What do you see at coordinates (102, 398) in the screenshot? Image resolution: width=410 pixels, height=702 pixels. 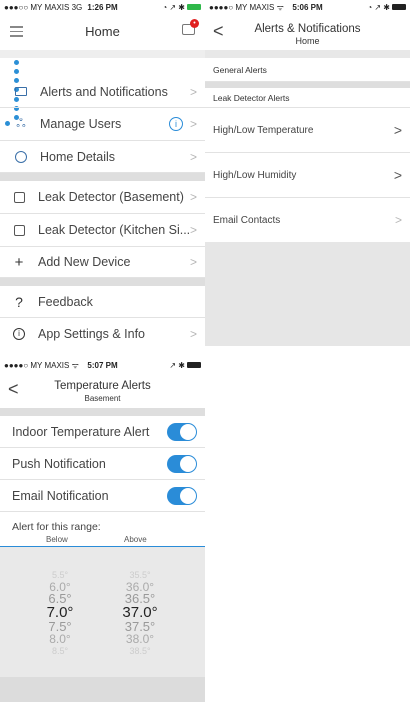 I see `page-subtitle: Basement` at bounding box center [102, 398].